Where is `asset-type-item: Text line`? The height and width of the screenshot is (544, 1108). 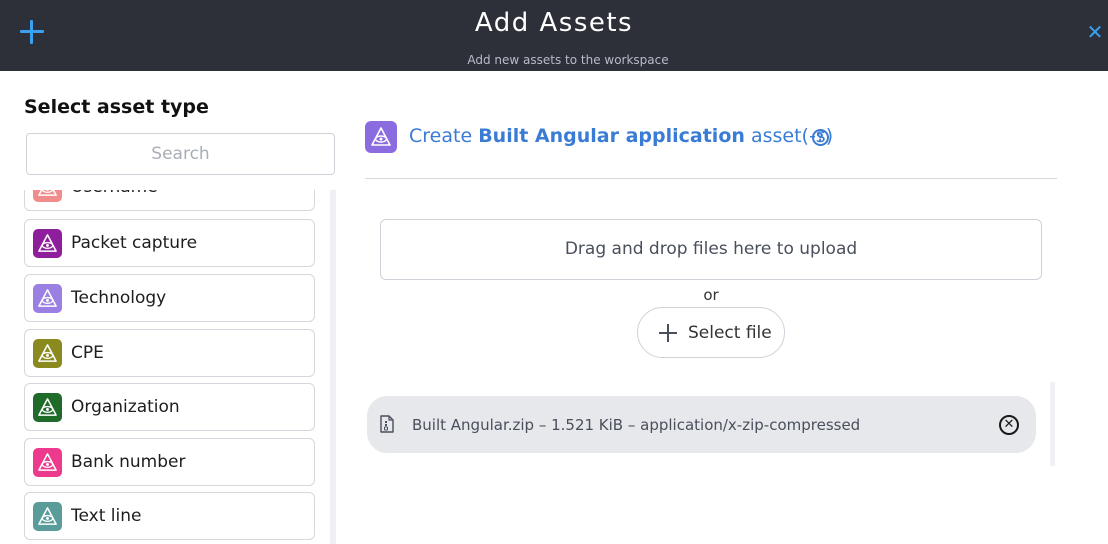
asset-type-item: Text line is located at coordinates (169, 516).